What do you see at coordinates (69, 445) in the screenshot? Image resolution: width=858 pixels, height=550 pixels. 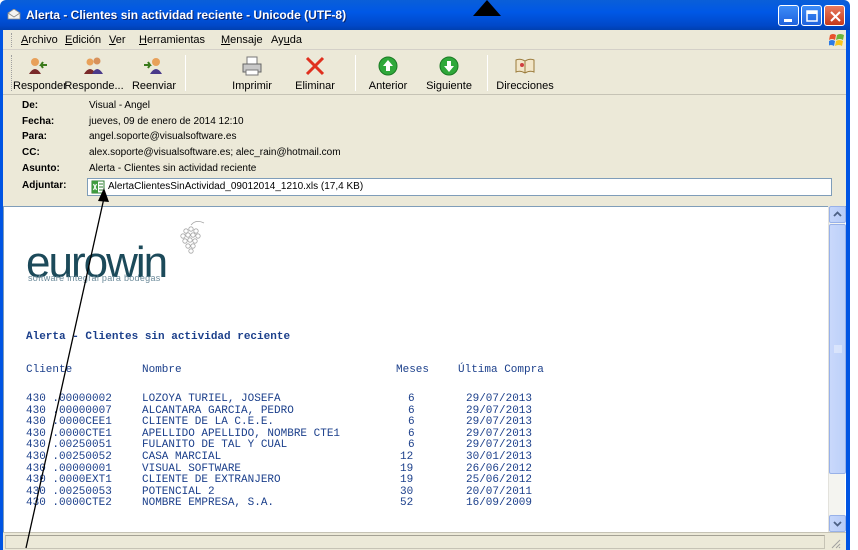 I see `cell-cliente: 430 .00250051` at bounding box center [69, 445].